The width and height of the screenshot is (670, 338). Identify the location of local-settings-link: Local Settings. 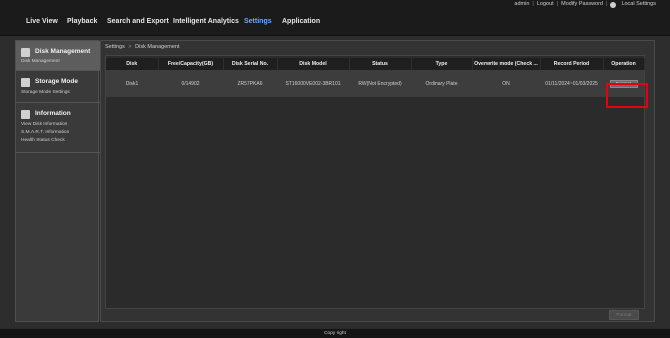
(638, 4).